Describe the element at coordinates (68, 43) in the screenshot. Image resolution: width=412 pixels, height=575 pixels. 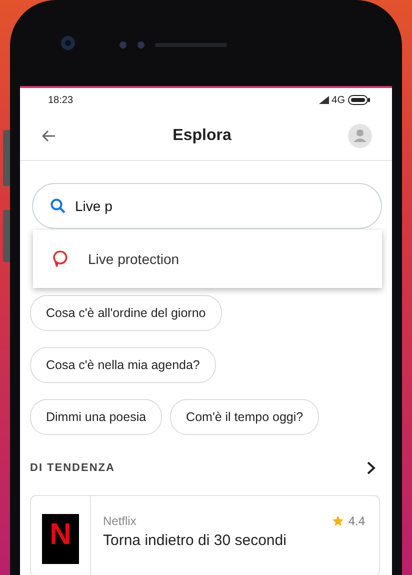
I see `camera-icon` at that location.